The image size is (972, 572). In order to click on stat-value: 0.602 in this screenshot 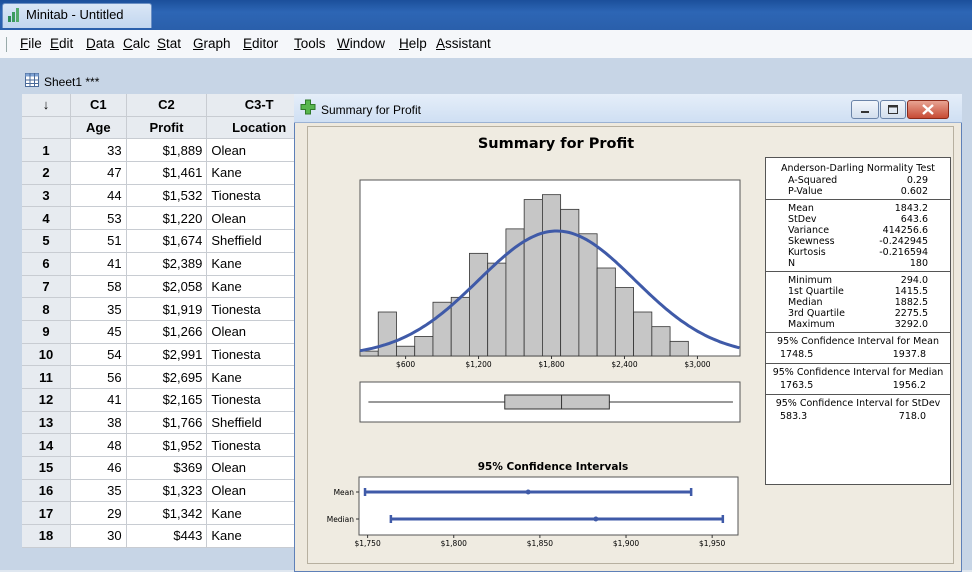, I will do `click(914, 191)`.